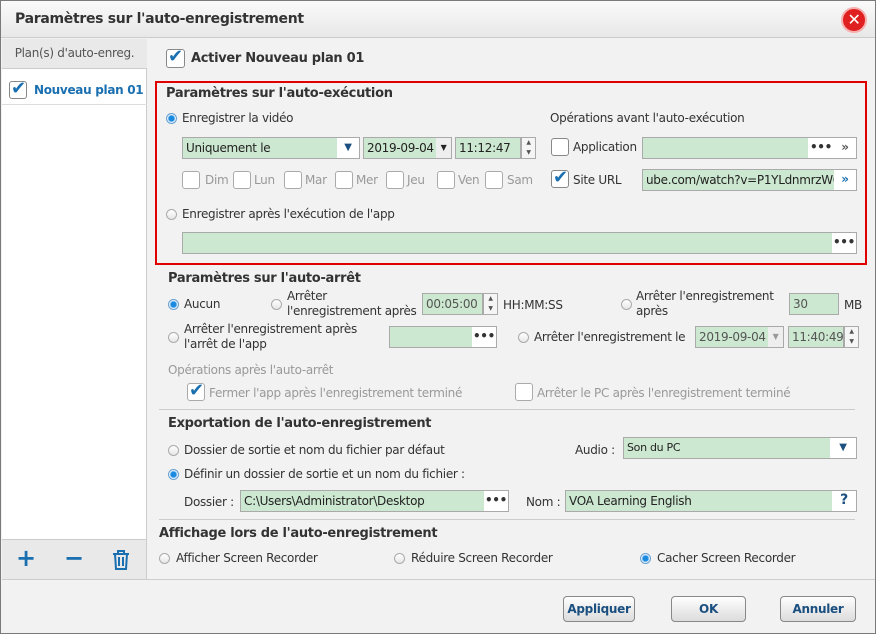  I want to click on default-folder-radio, so click(173, 450).